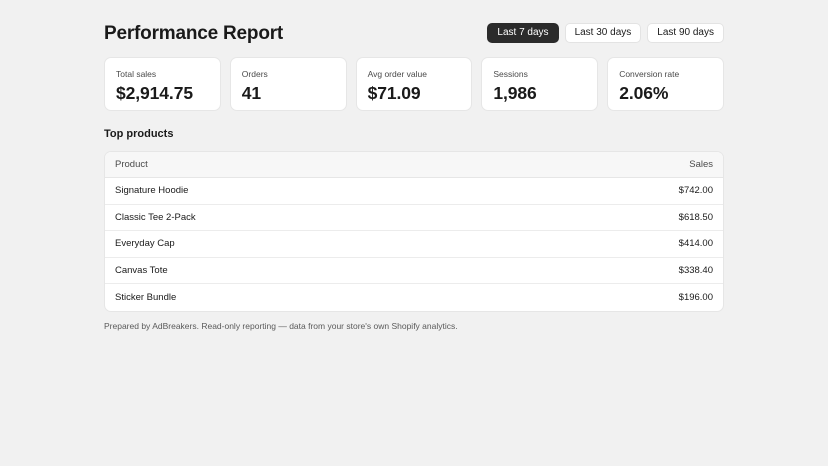 This screenshot has width=828, height=466. Describe the element at coordinates (414, 218) in the screenshot. I see `table-row: Classic Tee 2-Pack $618.50` at that location.